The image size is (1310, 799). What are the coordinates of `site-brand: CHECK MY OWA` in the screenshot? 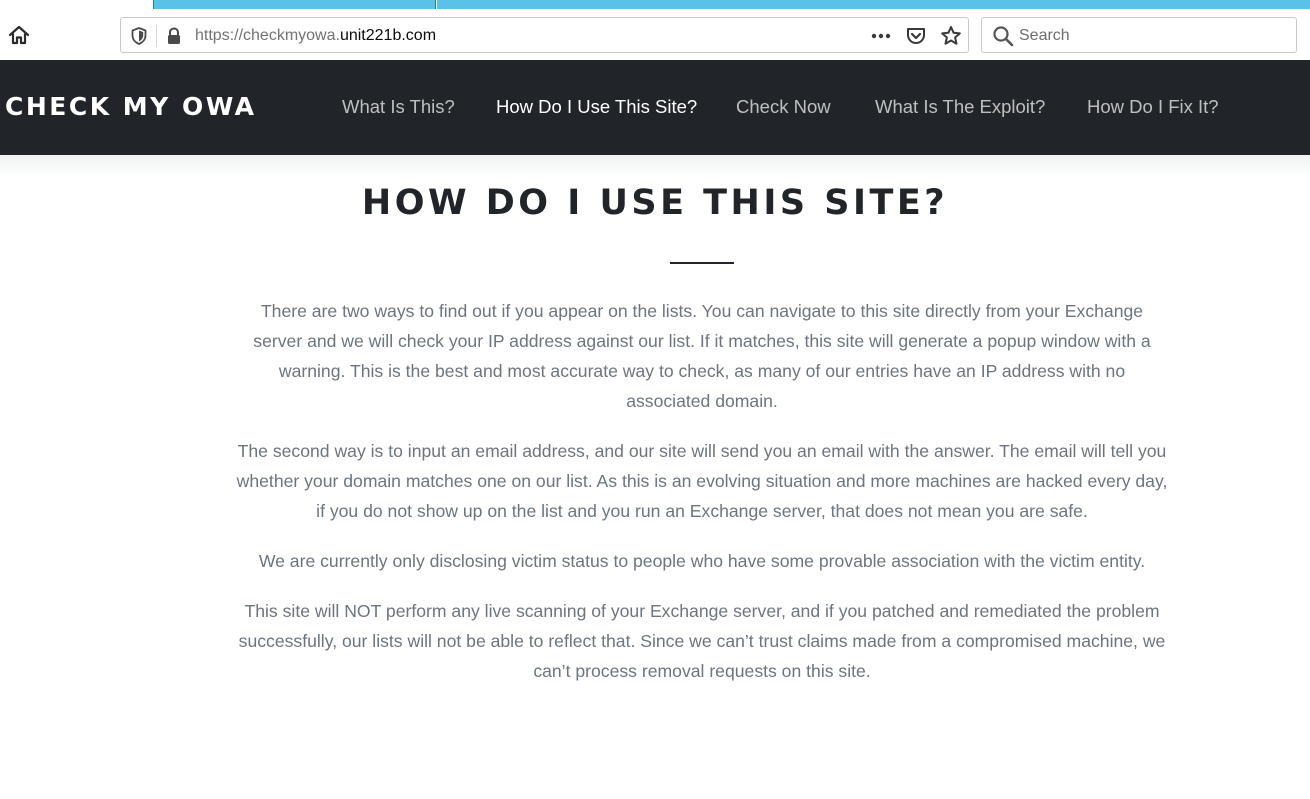 It's located at (131, 106).